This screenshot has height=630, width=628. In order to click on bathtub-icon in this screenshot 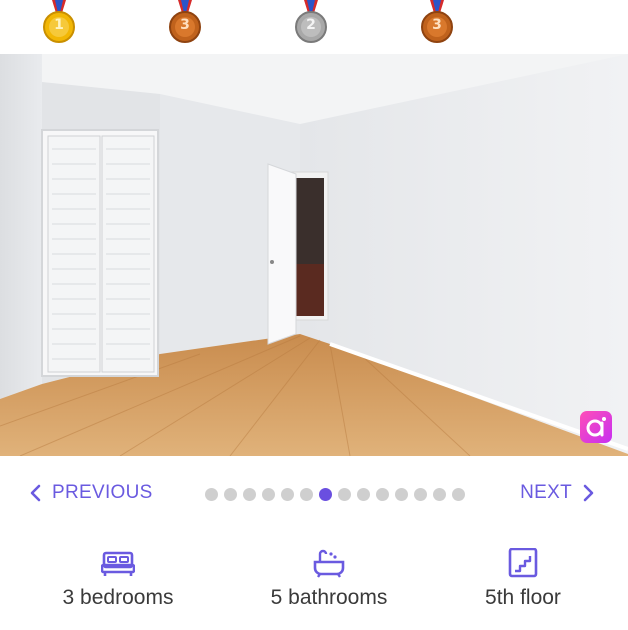, I will do `click(329, 563)`.